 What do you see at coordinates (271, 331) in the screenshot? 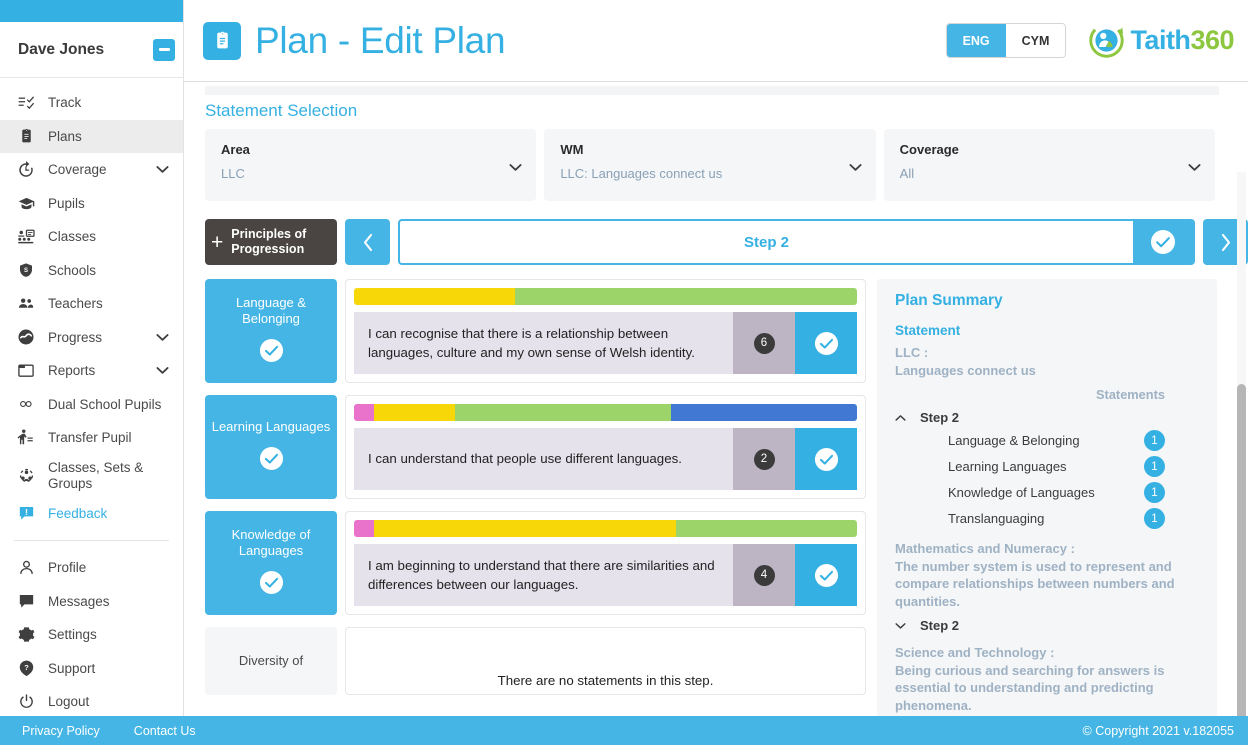
I see `row-tab: Language & Belonging` at bounding box center [271, 331].